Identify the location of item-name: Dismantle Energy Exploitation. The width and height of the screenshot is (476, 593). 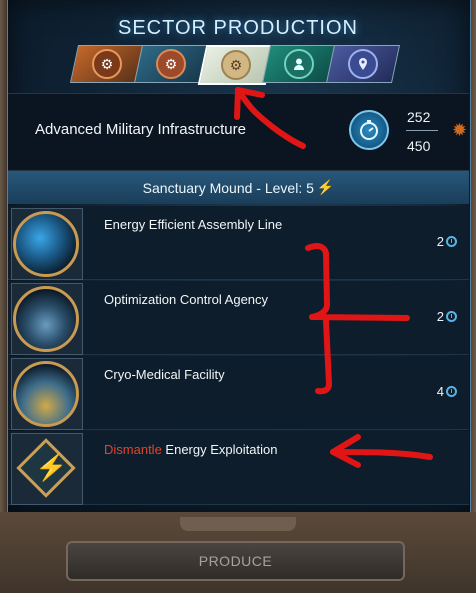
(190, 449).